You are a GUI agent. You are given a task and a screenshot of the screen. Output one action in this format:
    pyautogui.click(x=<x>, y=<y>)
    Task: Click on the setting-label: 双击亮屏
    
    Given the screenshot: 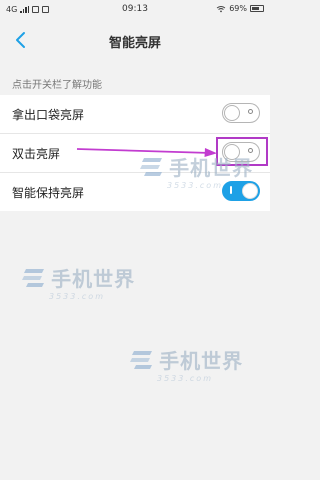 What is the action you would take?
    pyautogui.click(x=36, y=154)
    